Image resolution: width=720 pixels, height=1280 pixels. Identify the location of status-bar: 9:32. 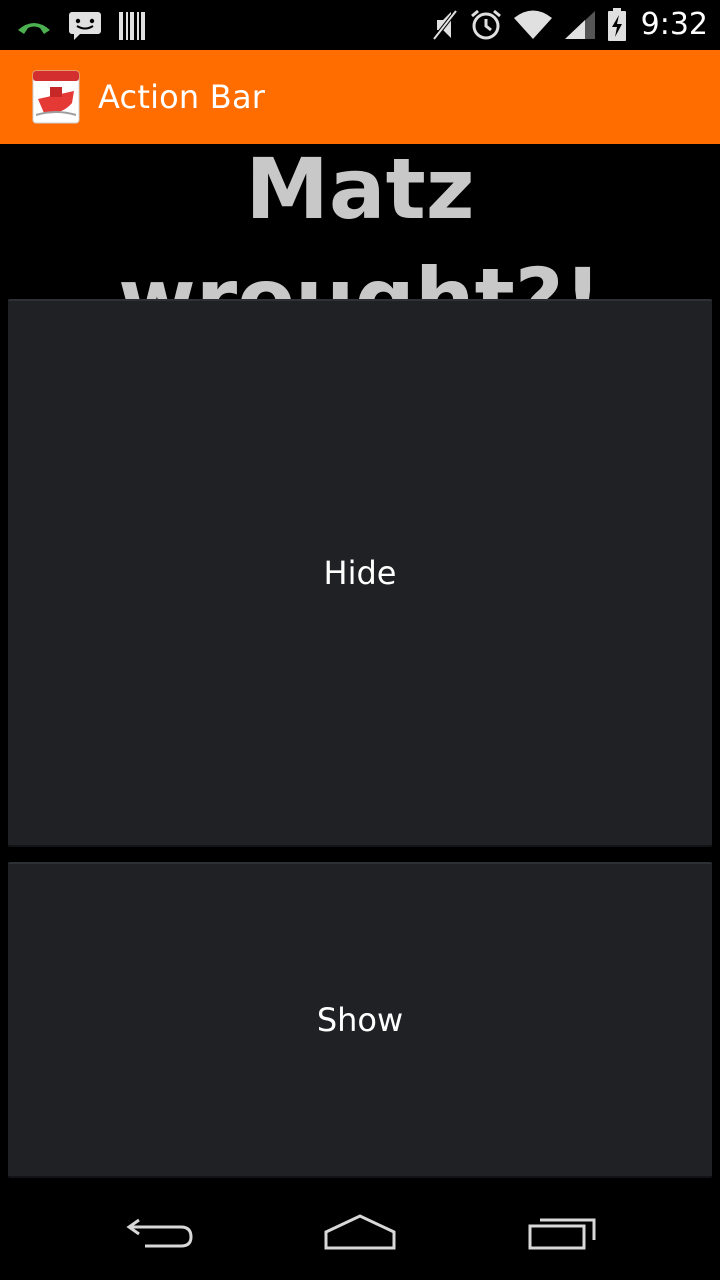
(360, 25).